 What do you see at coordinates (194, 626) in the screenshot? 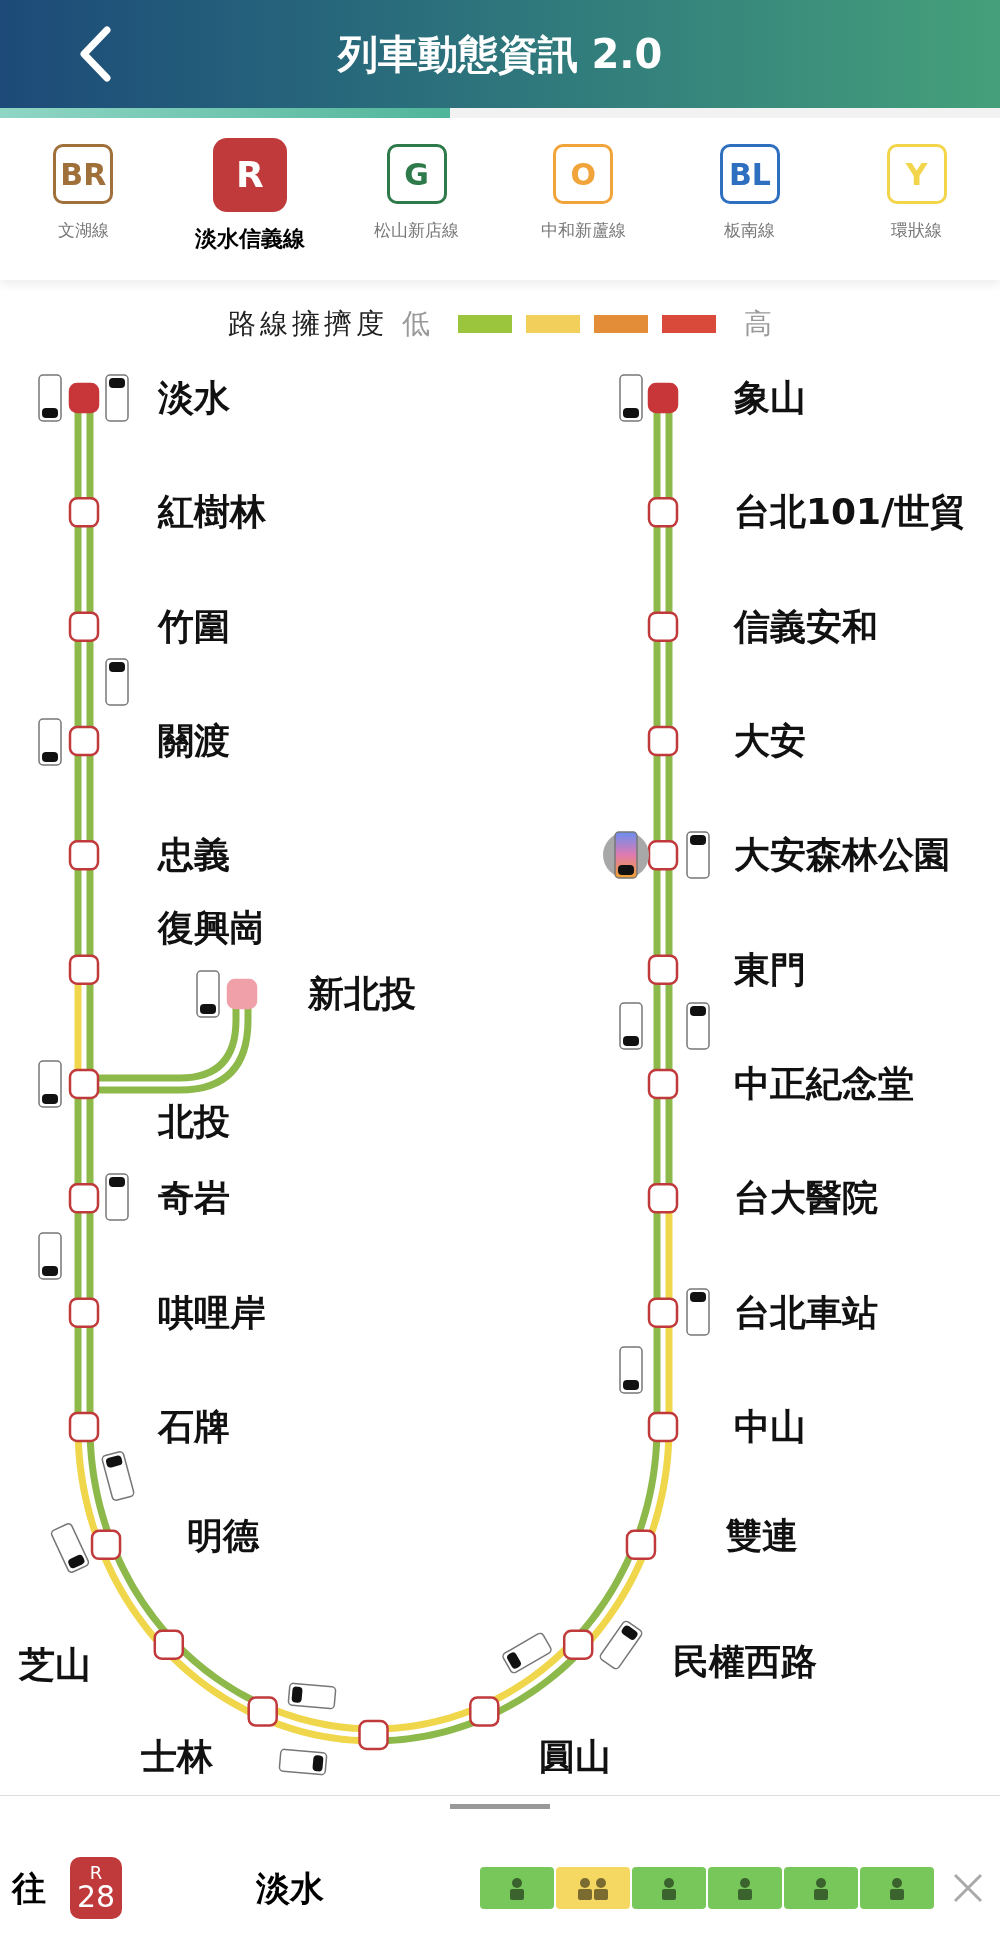
I see `station-label: 竹圍` at bounding box center [194, 626].